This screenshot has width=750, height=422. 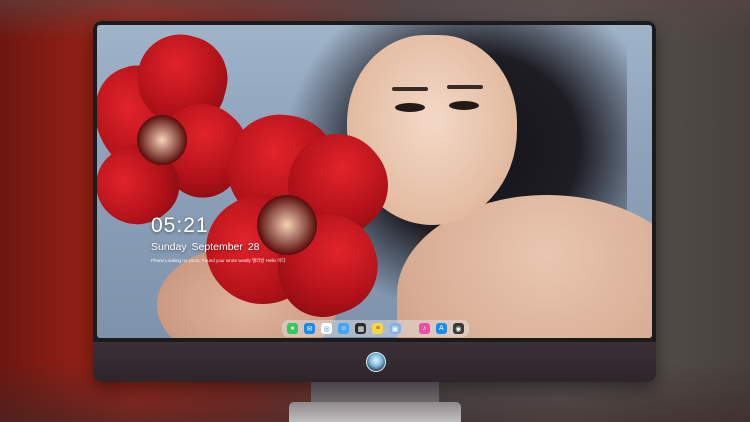 I want to click on finder-icon: ☺, so click(x=344, y=328).